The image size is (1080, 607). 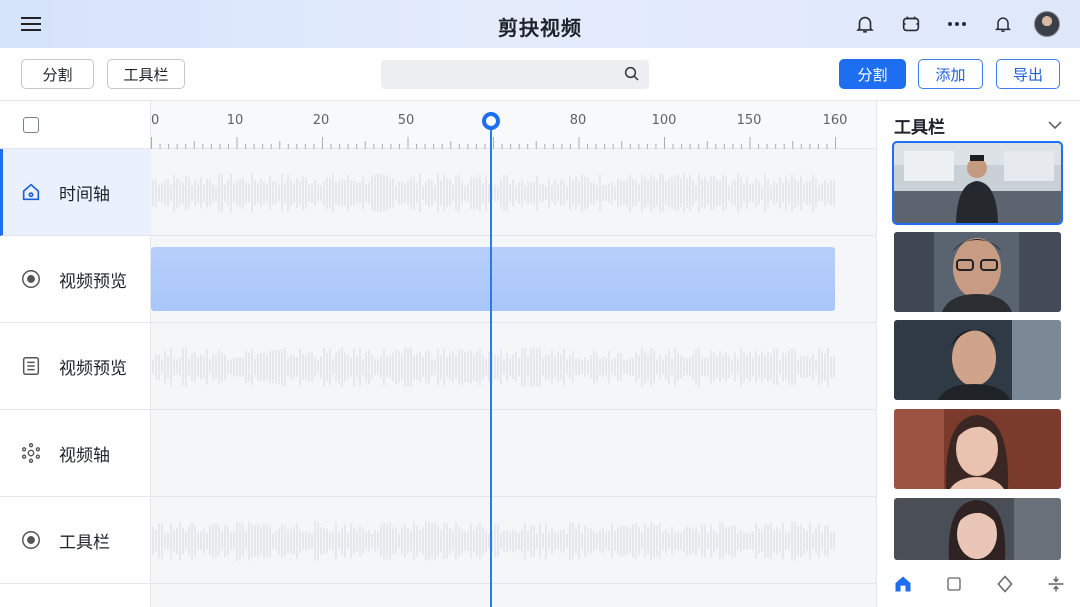 What do you see at coordinates (919, 128) in the screenshot?
I see `panel-title: 工具栏` at bounding box center [919, 128].